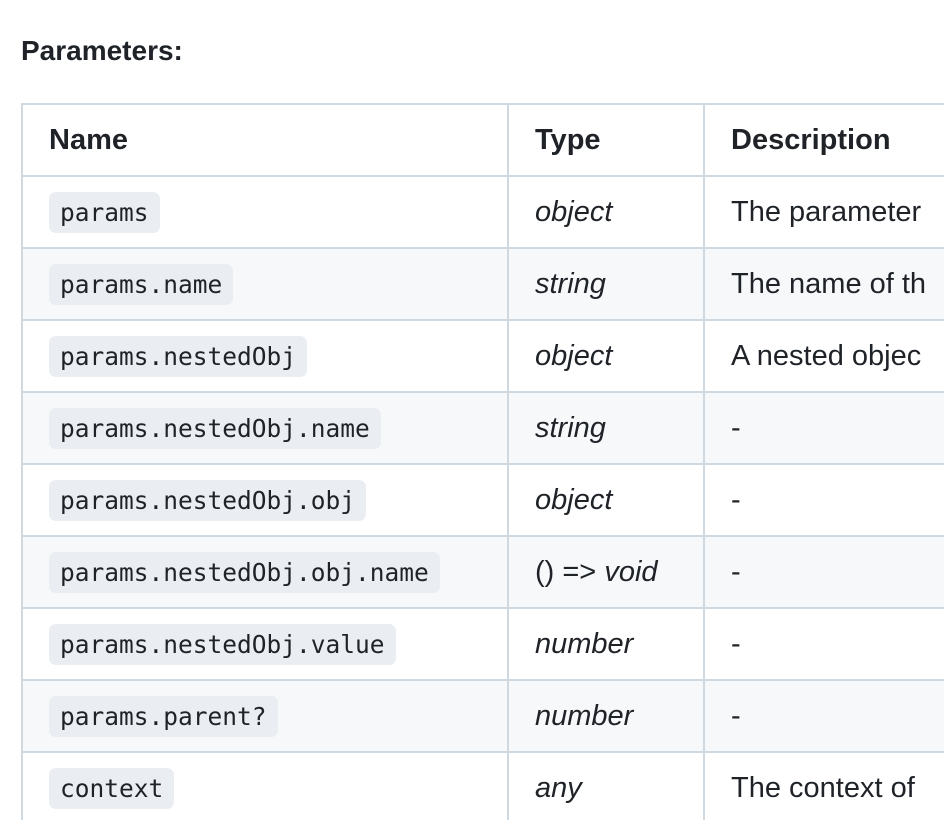 This screenshot has height=820, width=944. I want to click on table-header-row: Name Type Description, so click(482, 140).